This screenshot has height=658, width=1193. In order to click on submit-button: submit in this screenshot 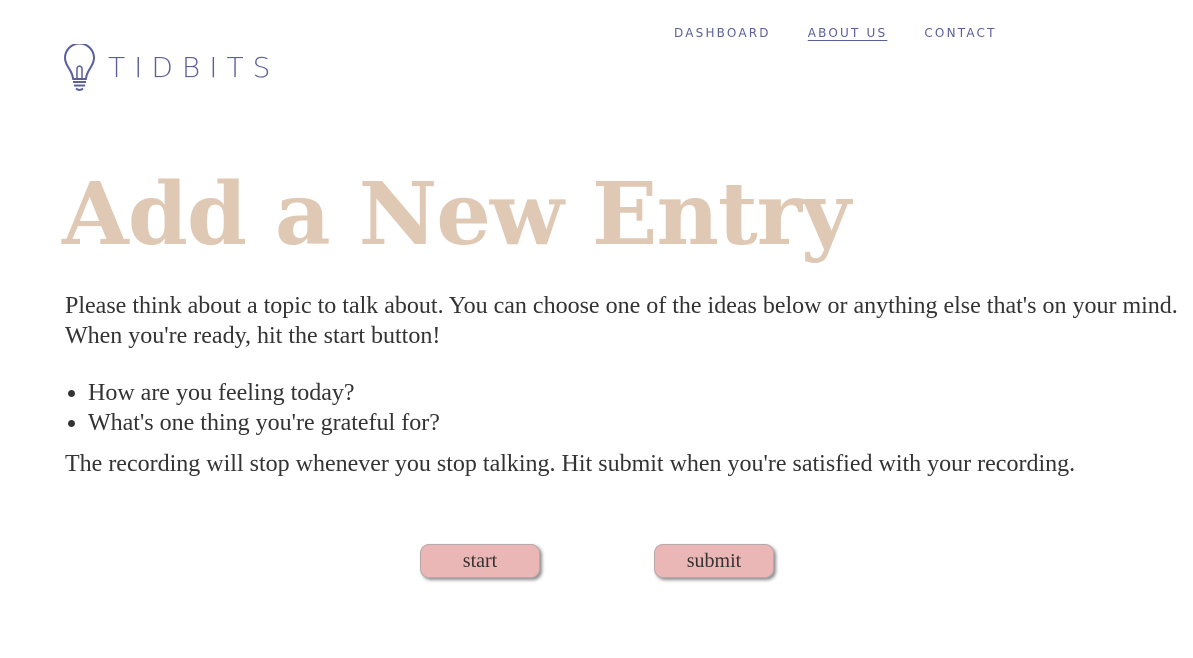, I will do `click(714, 561)`.